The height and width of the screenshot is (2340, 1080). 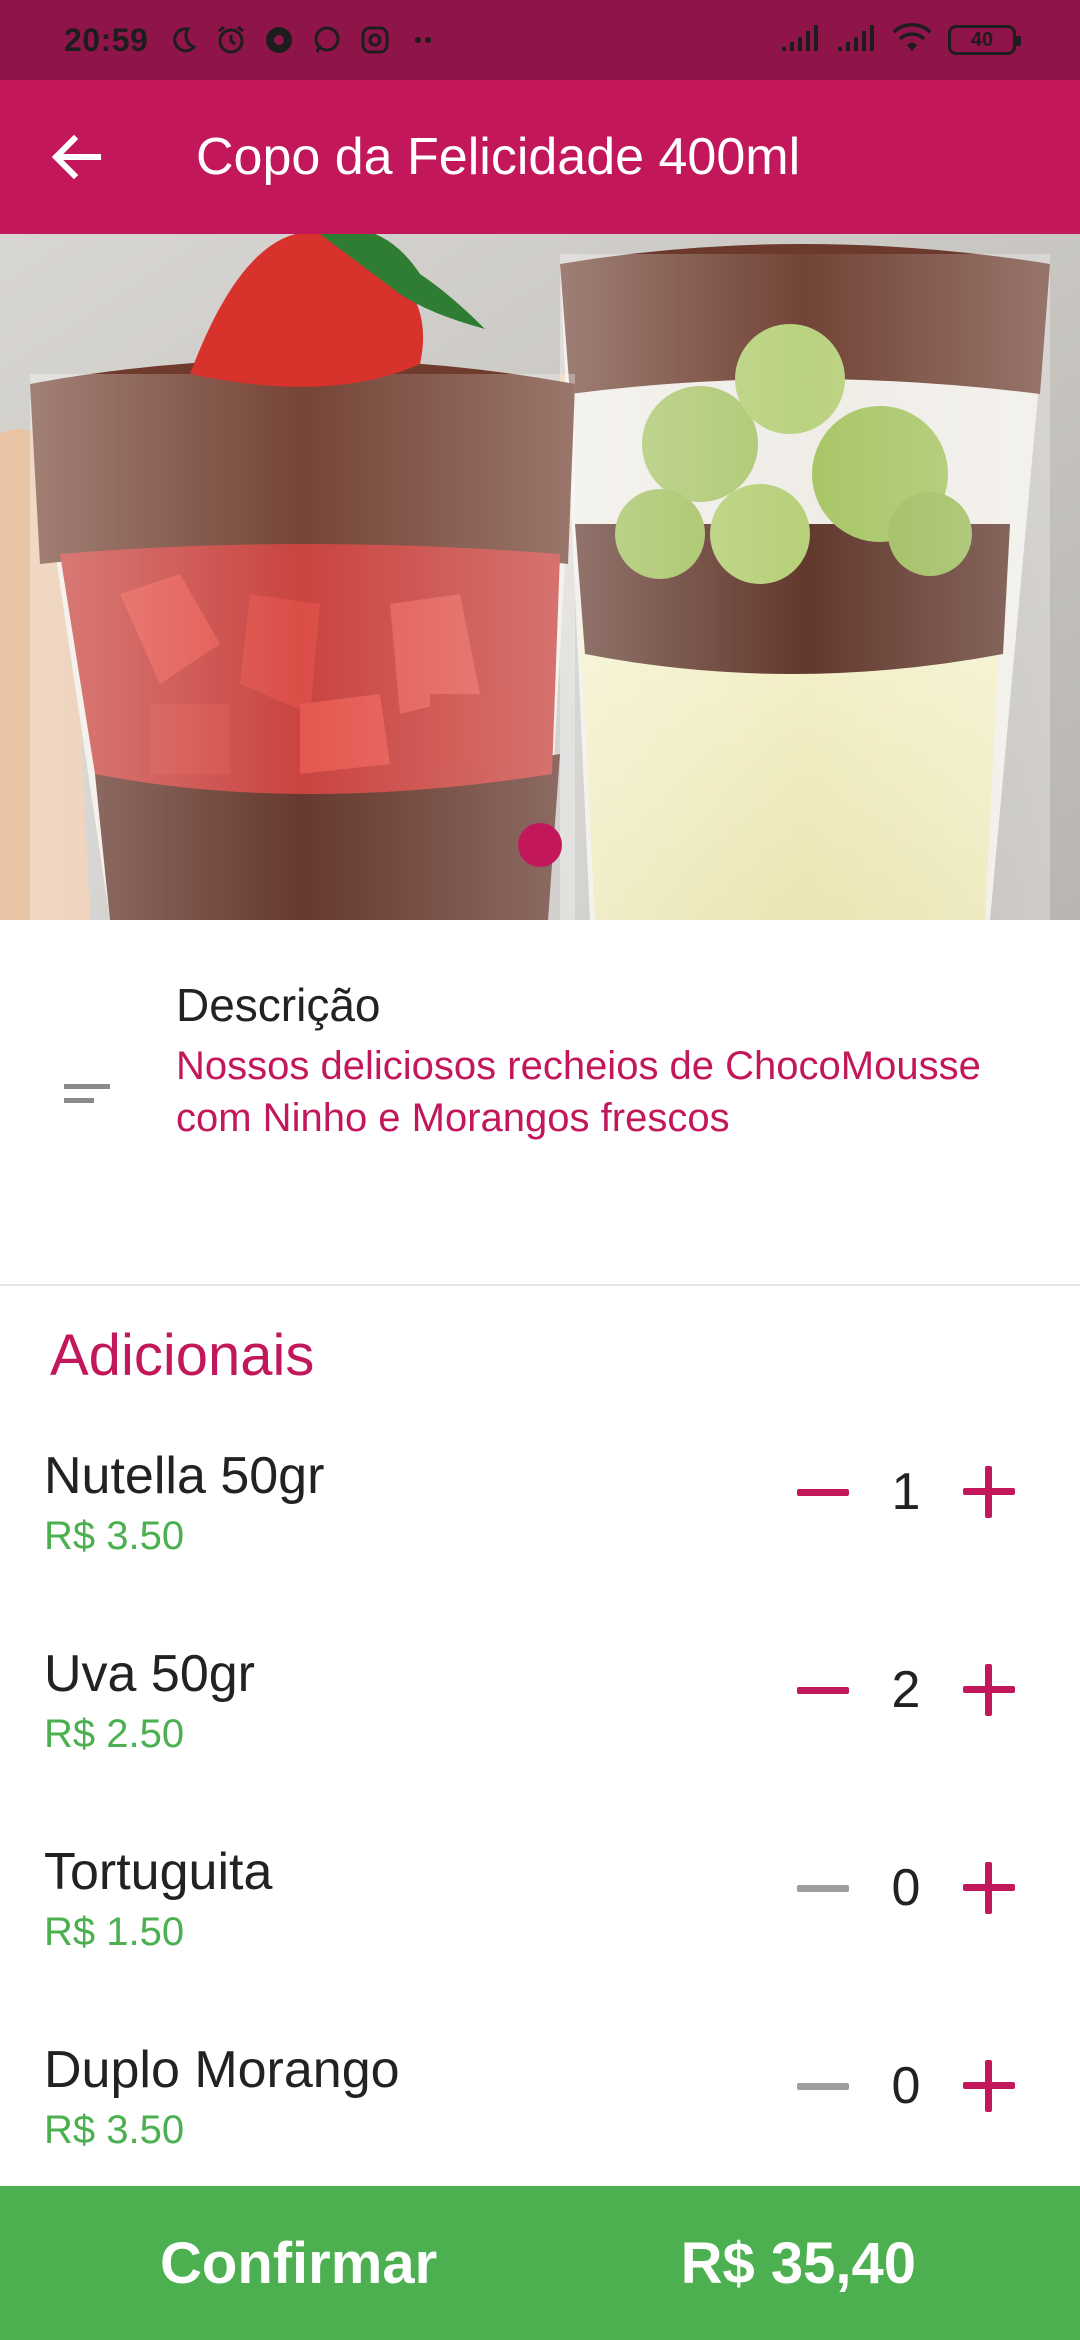 What do you see at coordinates (540, 40) in the screenshot?
I see `status-bar: 20:59 40` at bounding box center [540, 40].